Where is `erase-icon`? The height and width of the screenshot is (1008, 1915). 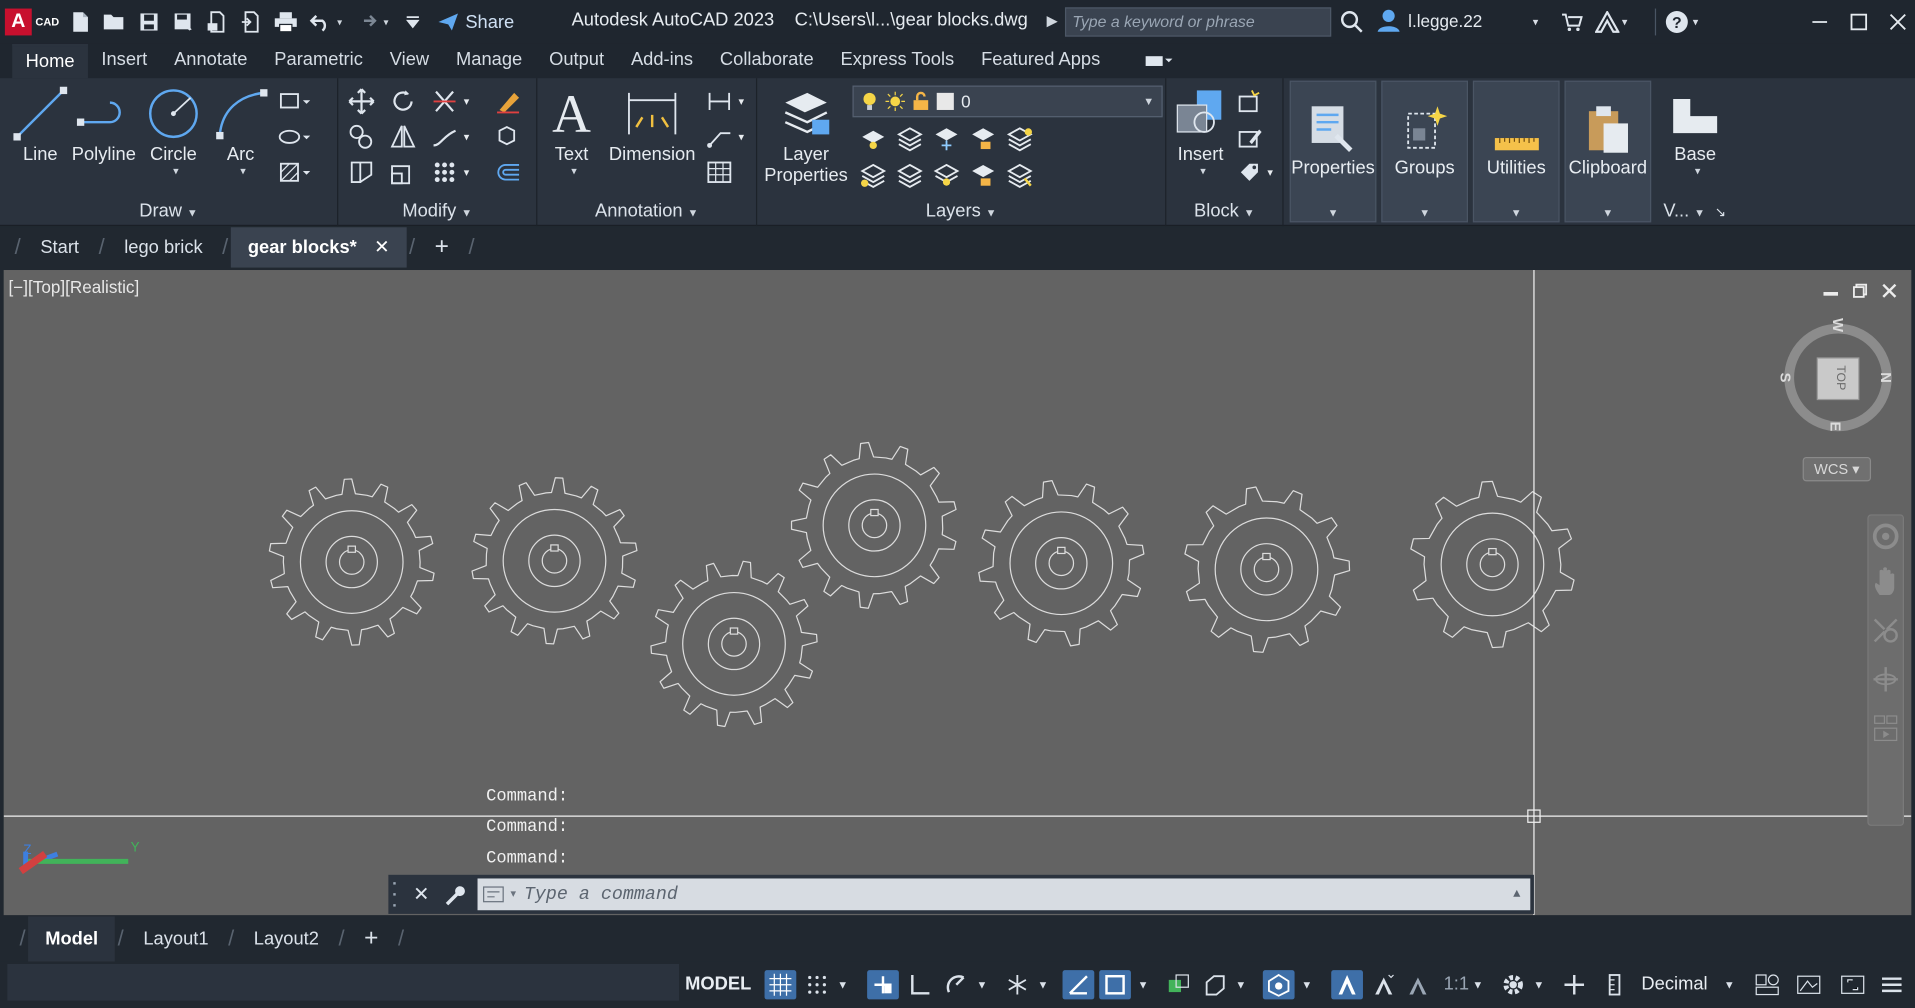
erase-icon is located at coordinates (508, 102).